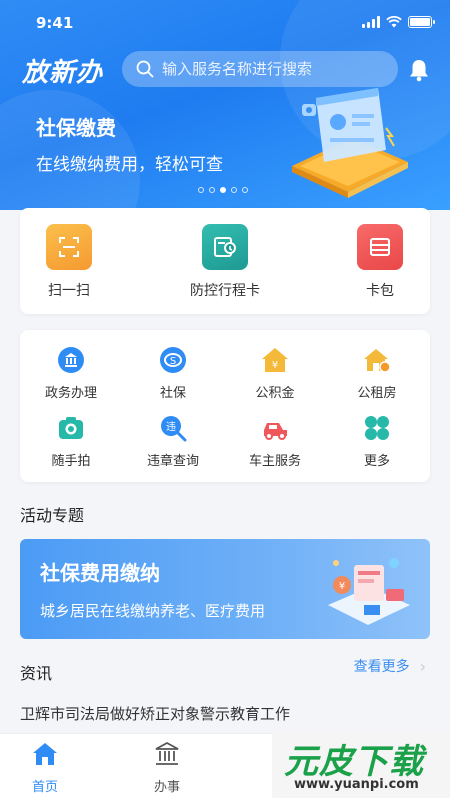  What do you see at coordinates (44, 787) in the screenshot?
I see `tab-label: 首页` at bounding box center [44, 787].